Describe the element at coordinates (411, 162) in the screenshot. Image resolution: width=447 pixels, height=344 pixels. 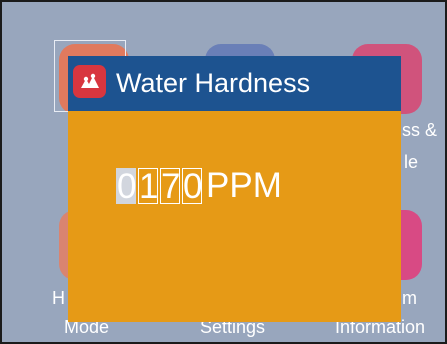
I see `tile-label-le: le` at that location.